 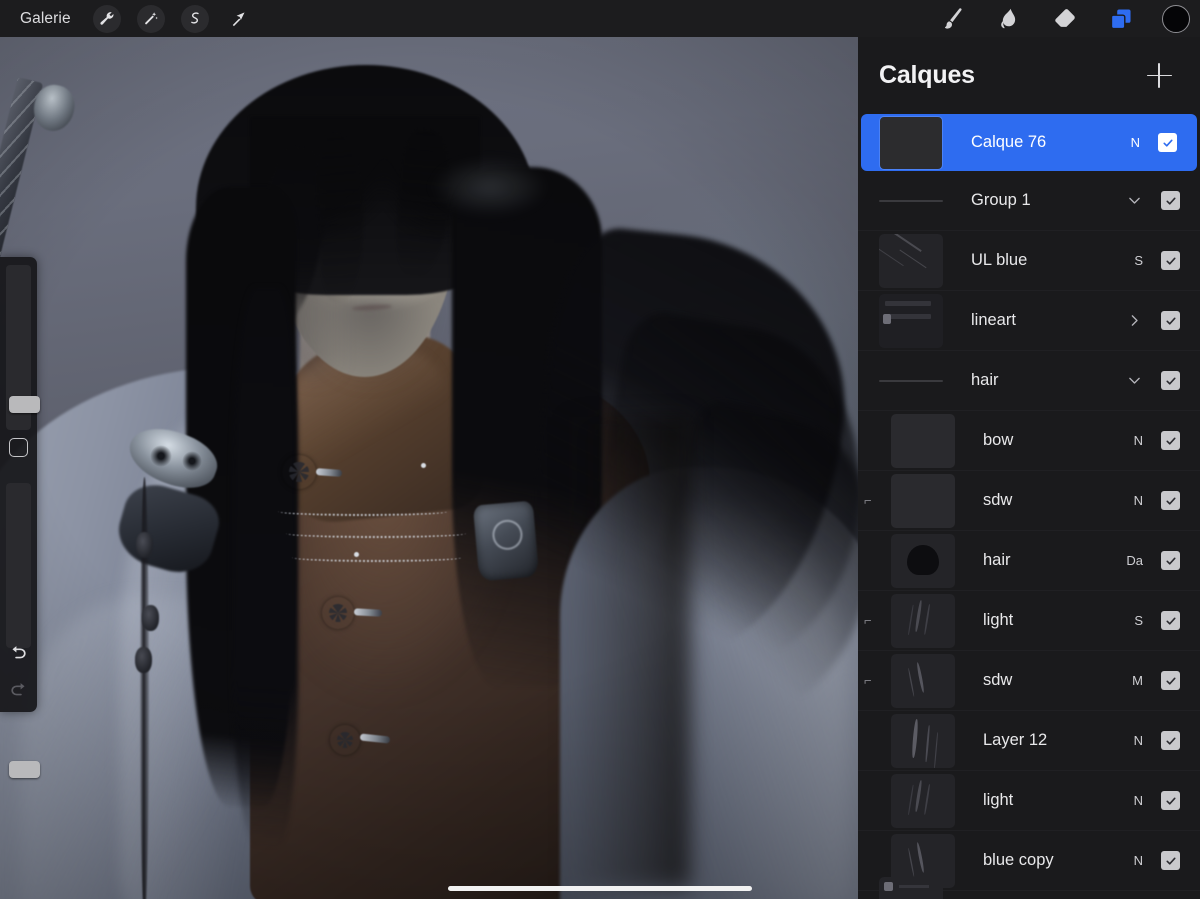 What do you see at coordinates (1009, 19) in the screenshot?
I see `smudge-icon` at bounding box center [1009, 19].